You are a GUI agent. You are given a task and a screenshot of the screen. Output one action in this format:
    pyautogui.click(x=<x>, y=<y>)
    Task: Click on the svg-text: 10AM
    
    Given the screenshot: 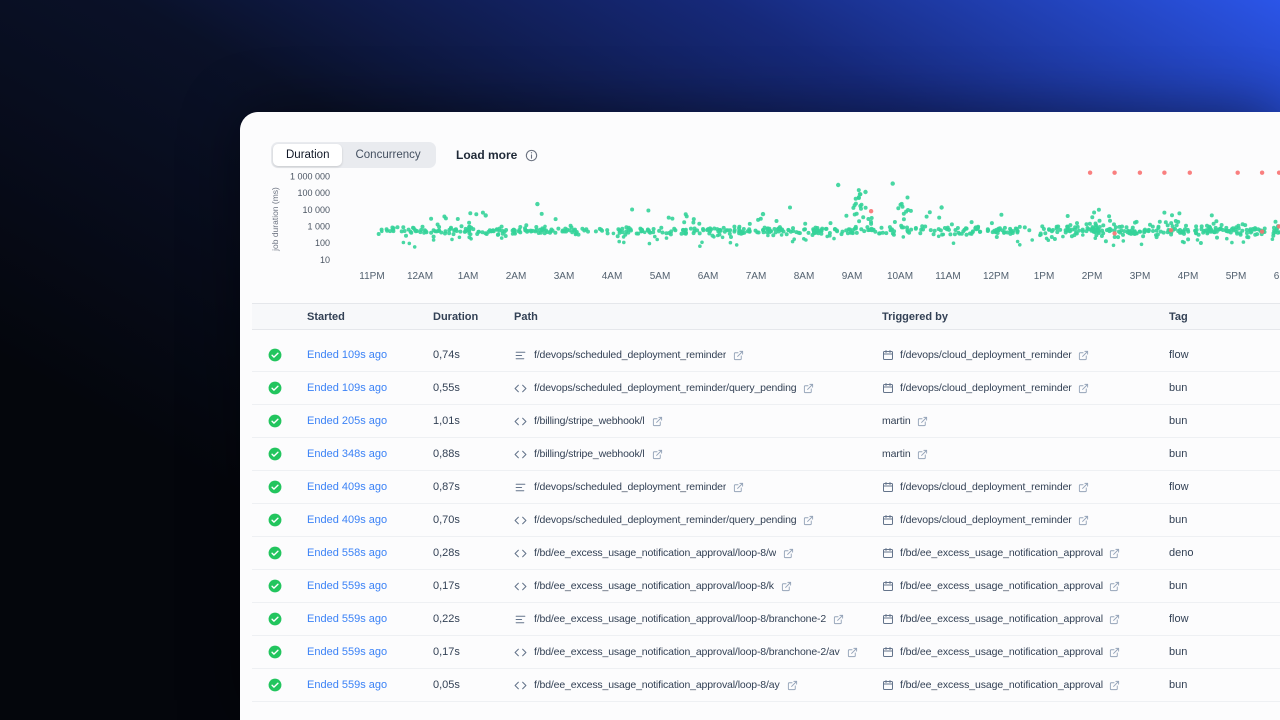 What is the action you would take?
    pyautogui.click(x=900, y=276)
    